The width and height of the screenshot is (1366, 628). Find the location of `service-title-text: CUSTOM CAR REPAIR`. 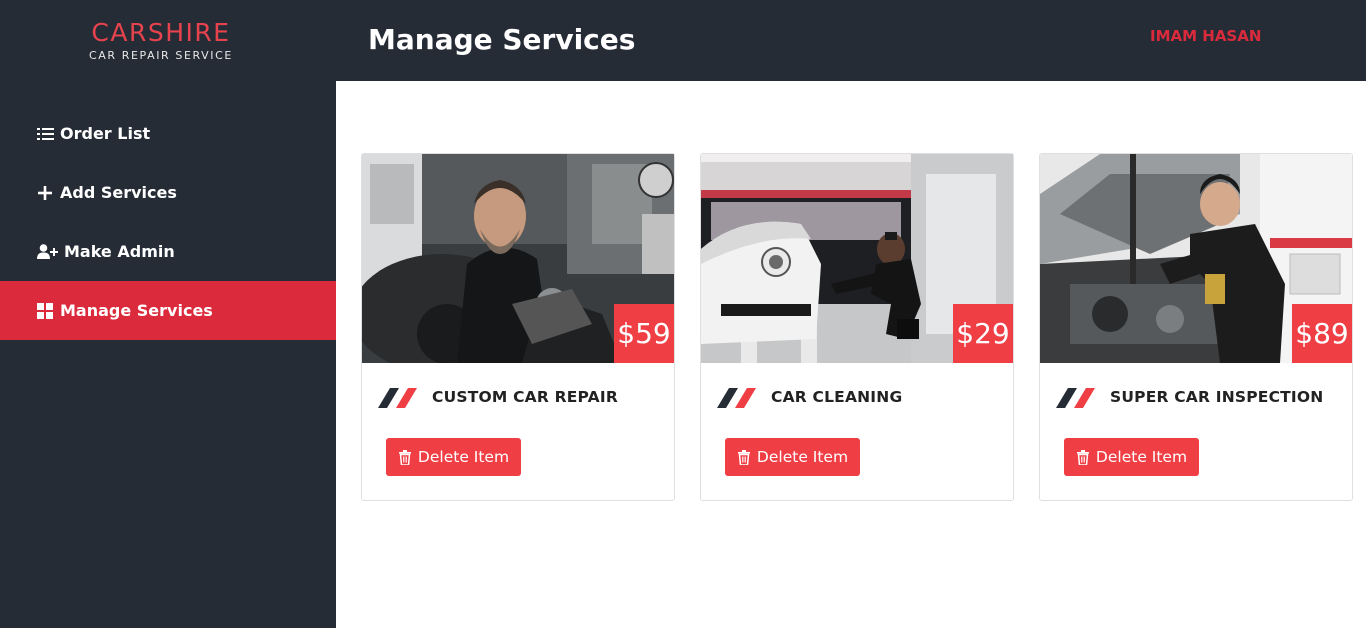

service-title-text: CUSTOM CAR REPAIR is located at coordinates (525, 397).